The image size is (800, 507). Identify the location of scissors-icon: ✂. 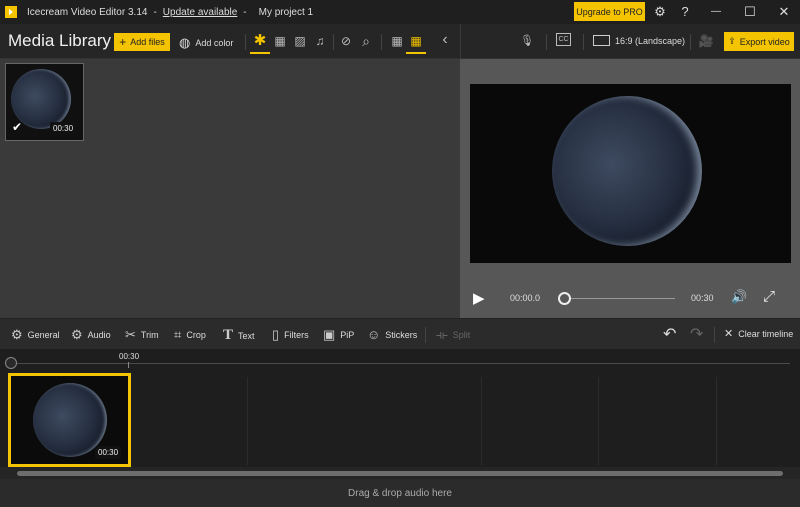
(130, 334).